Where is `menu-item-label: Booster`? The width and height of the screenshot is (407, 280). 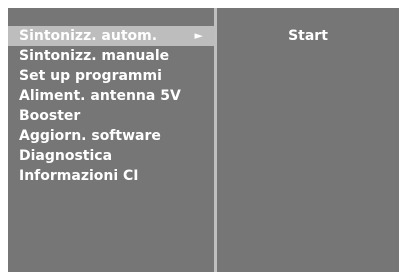 menu-item-label: Booster is located at coordinates (50, 116).